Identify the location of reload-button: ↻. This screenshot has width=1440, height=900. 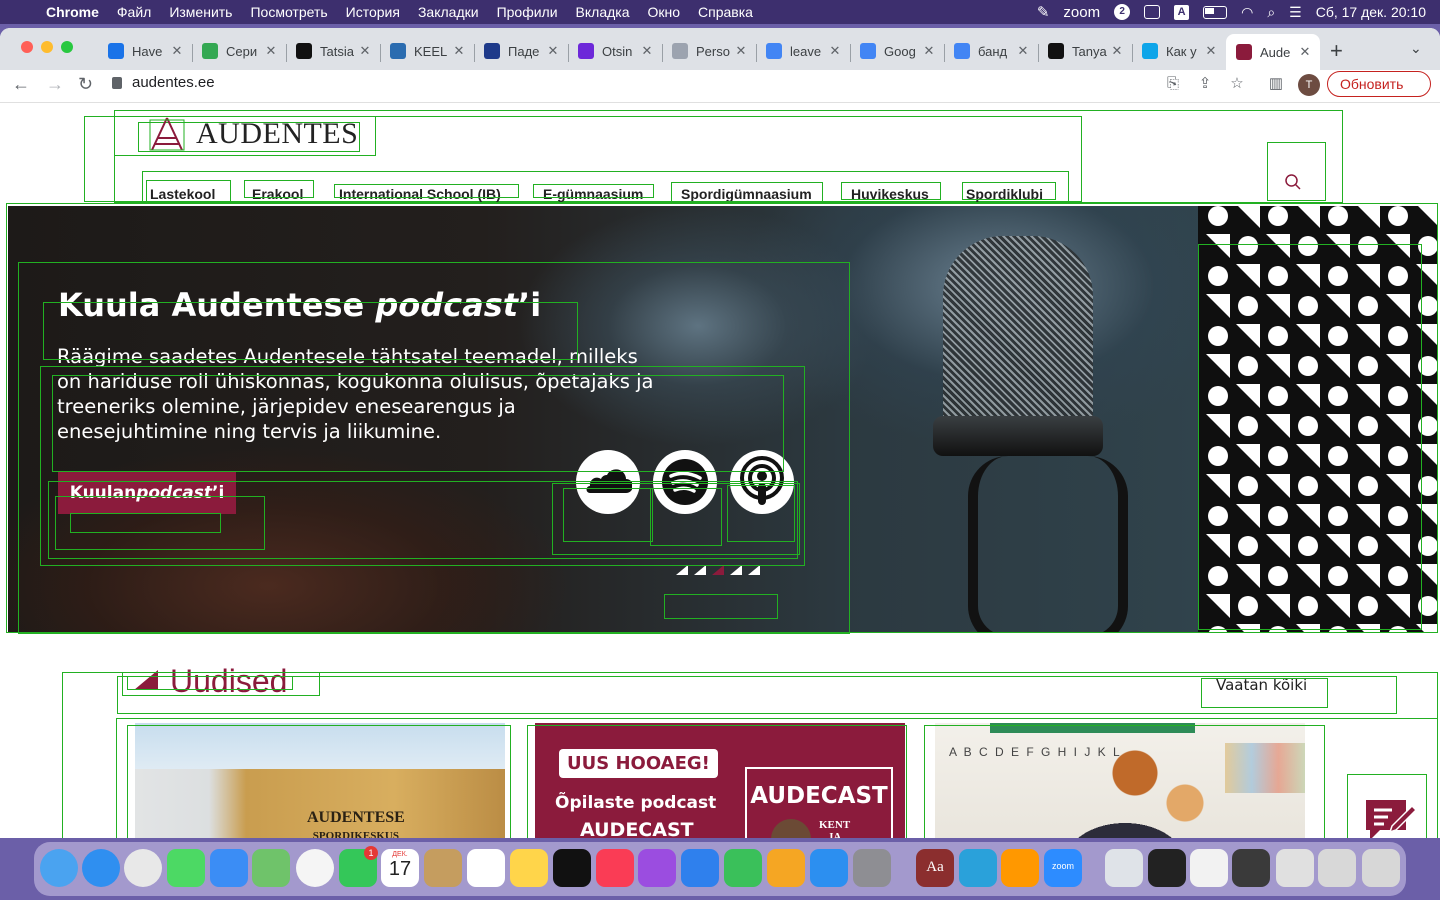
(85, 84).